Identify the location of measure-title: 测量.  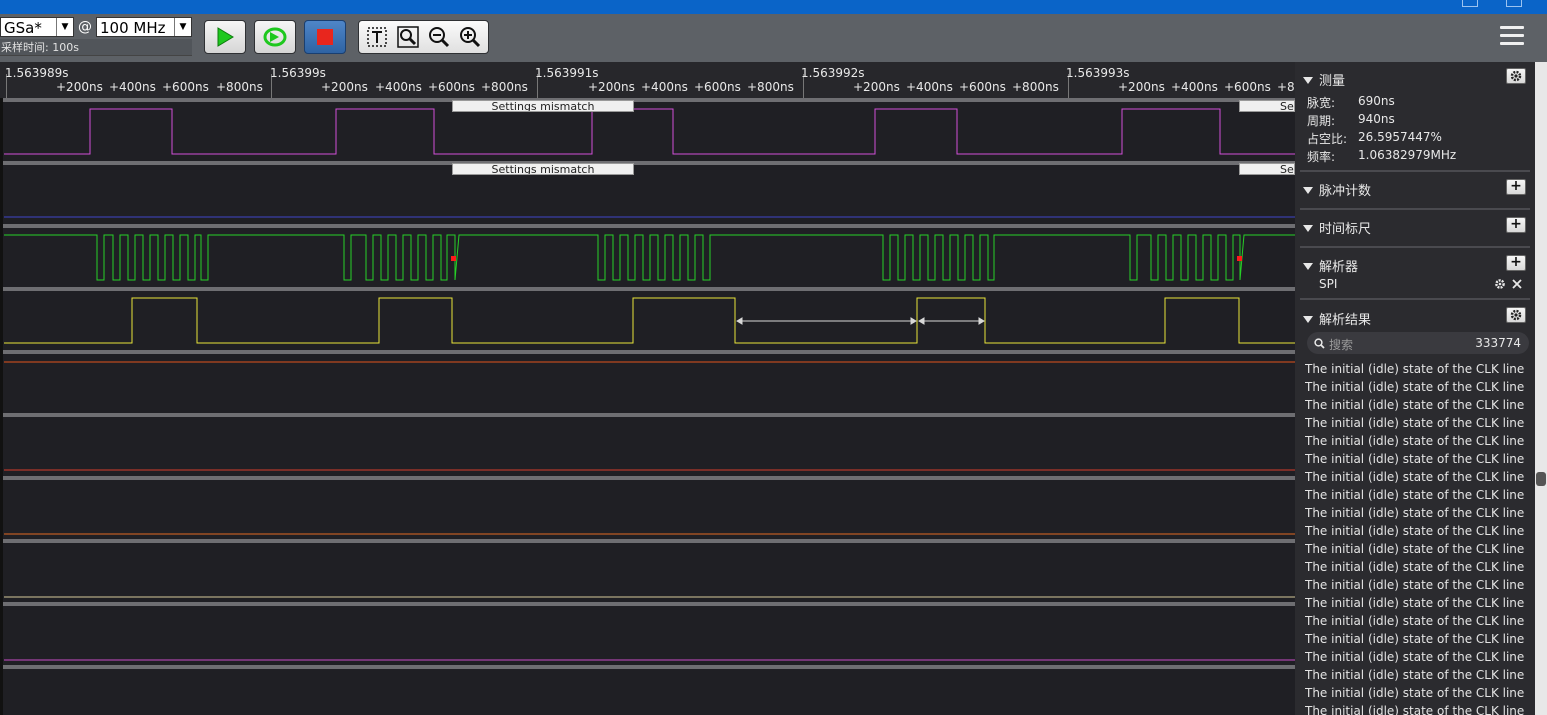
(1332, 81).